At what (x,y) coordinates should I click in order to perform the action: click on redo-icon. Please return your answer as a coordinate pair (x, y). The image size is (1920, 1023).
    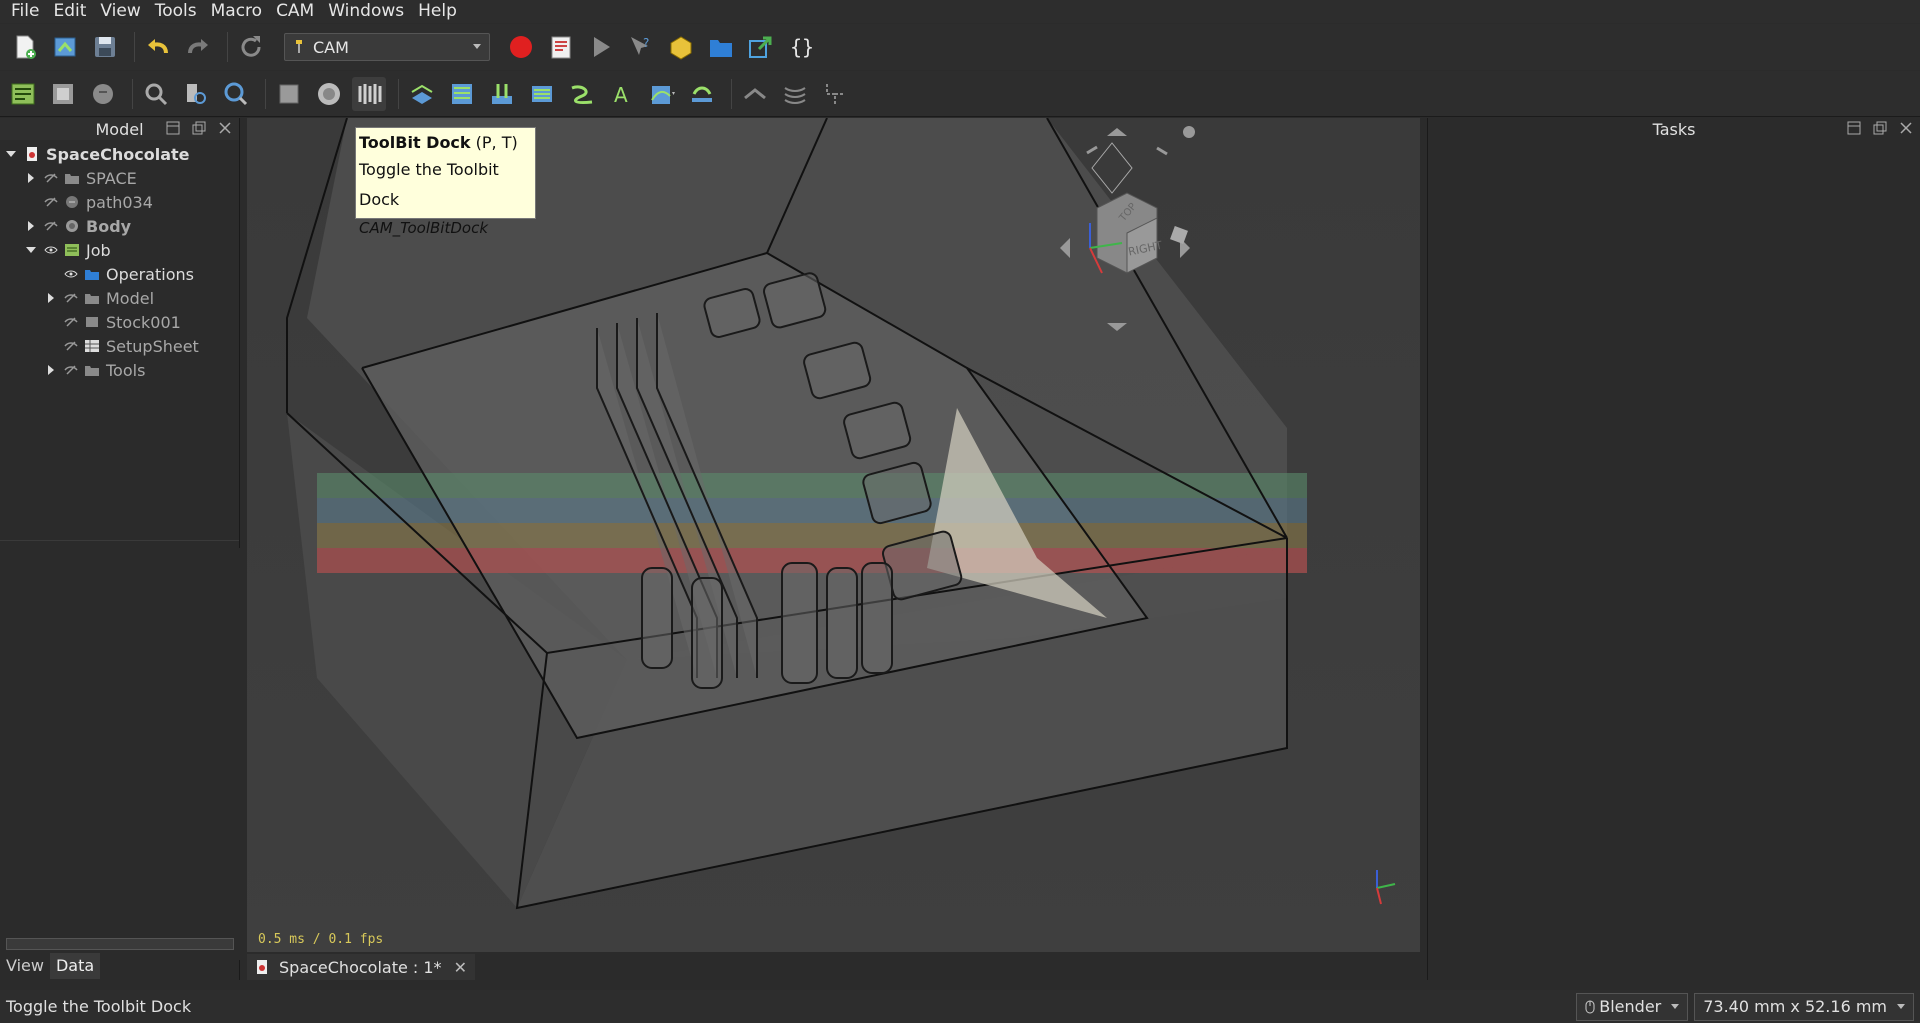
    Looking at the image, I should click on (198, 46).